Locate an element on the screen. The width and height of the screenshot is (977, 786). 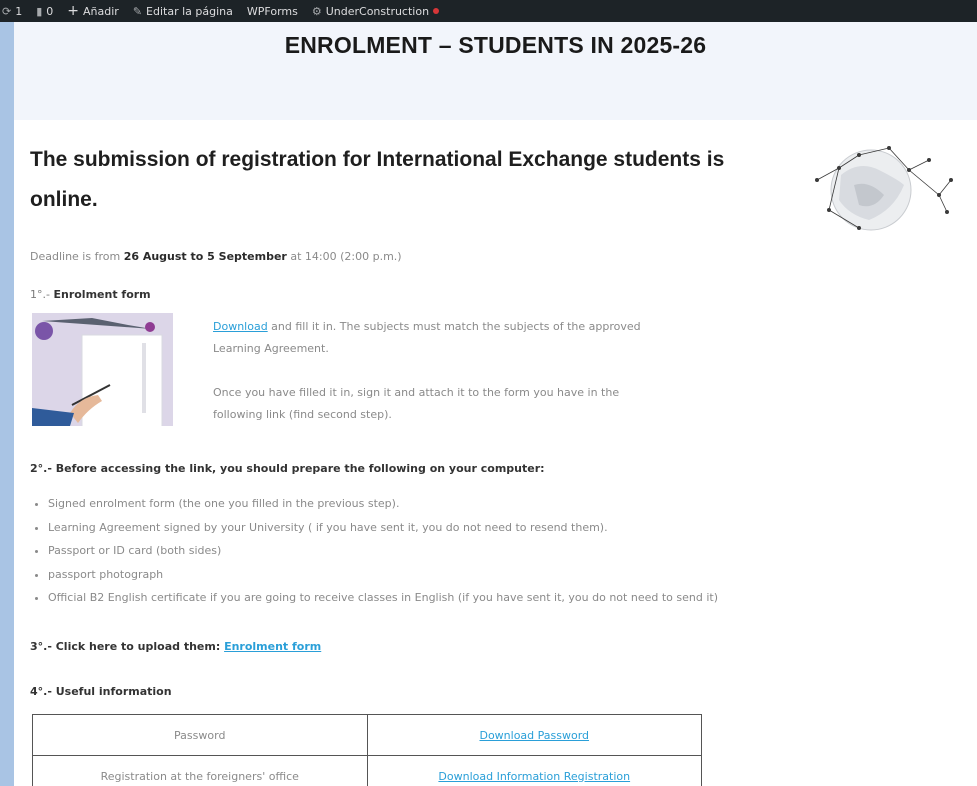
step3-title: 3°.- Click here to upload them: is located at coordinates (127, 646).